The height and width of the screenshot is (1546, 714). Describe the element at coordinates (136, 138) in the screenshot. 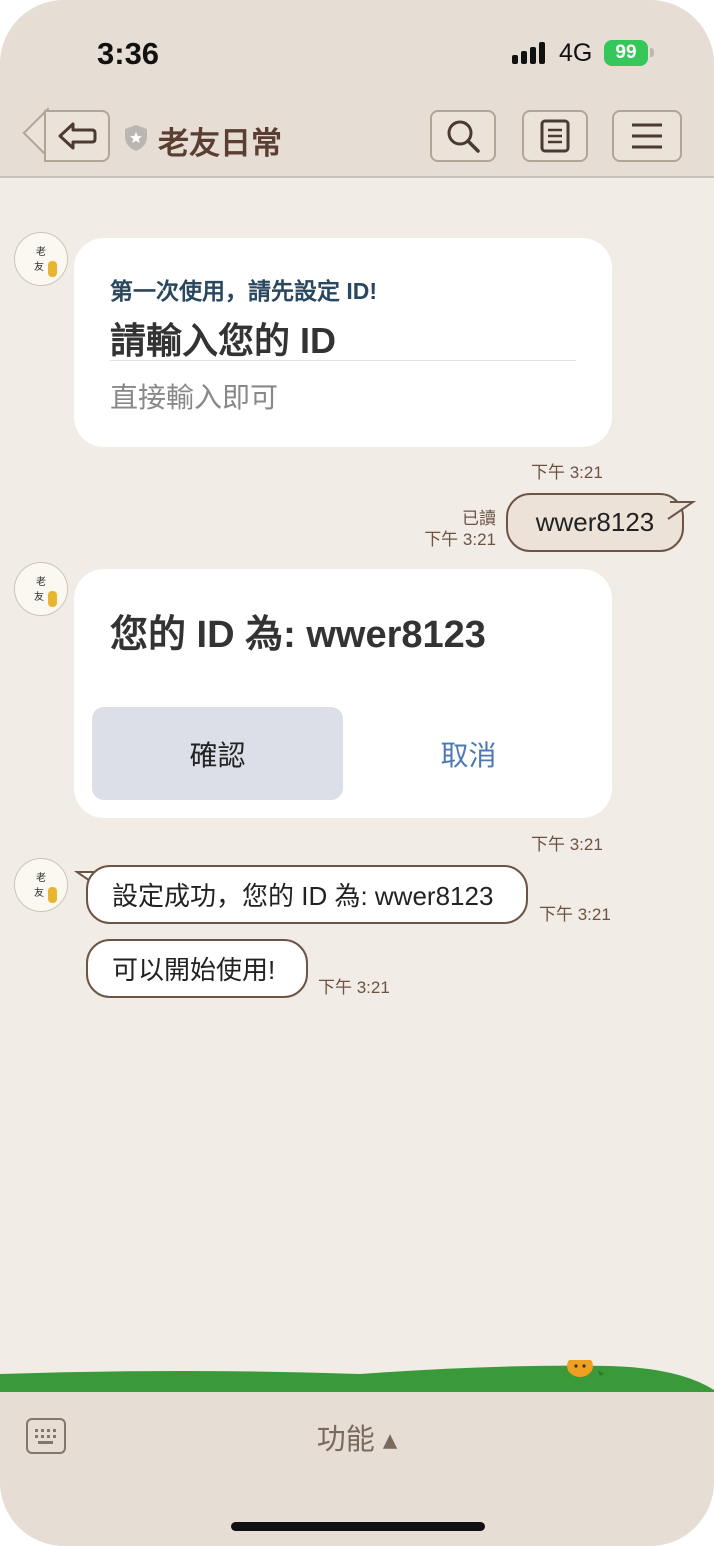

I see `shield-icon` at that location.